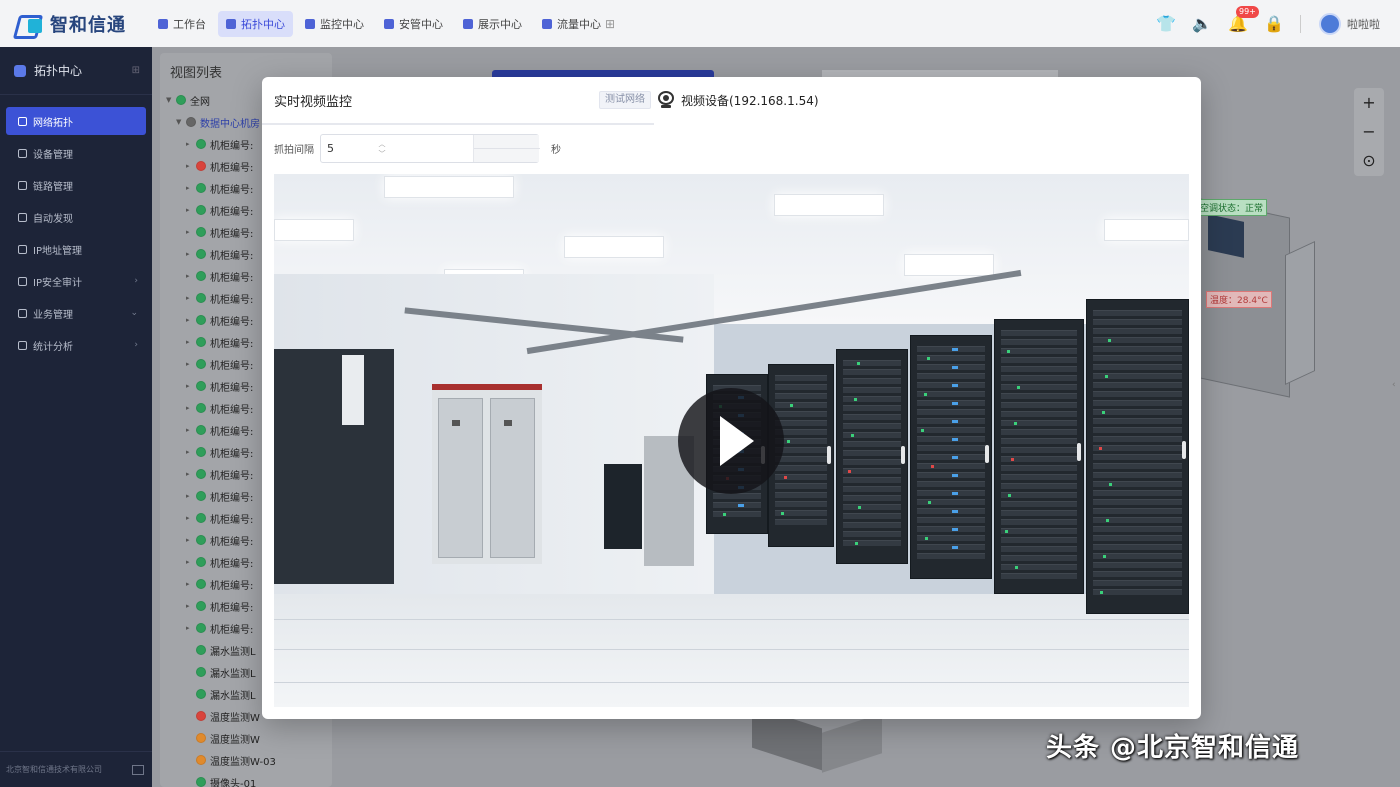 The height and width of the screenshot is (787, 1400). Describe the element at coordinates (294, 150) in the screenshot. I see `interval-label: 抓拍间隔` at that location.